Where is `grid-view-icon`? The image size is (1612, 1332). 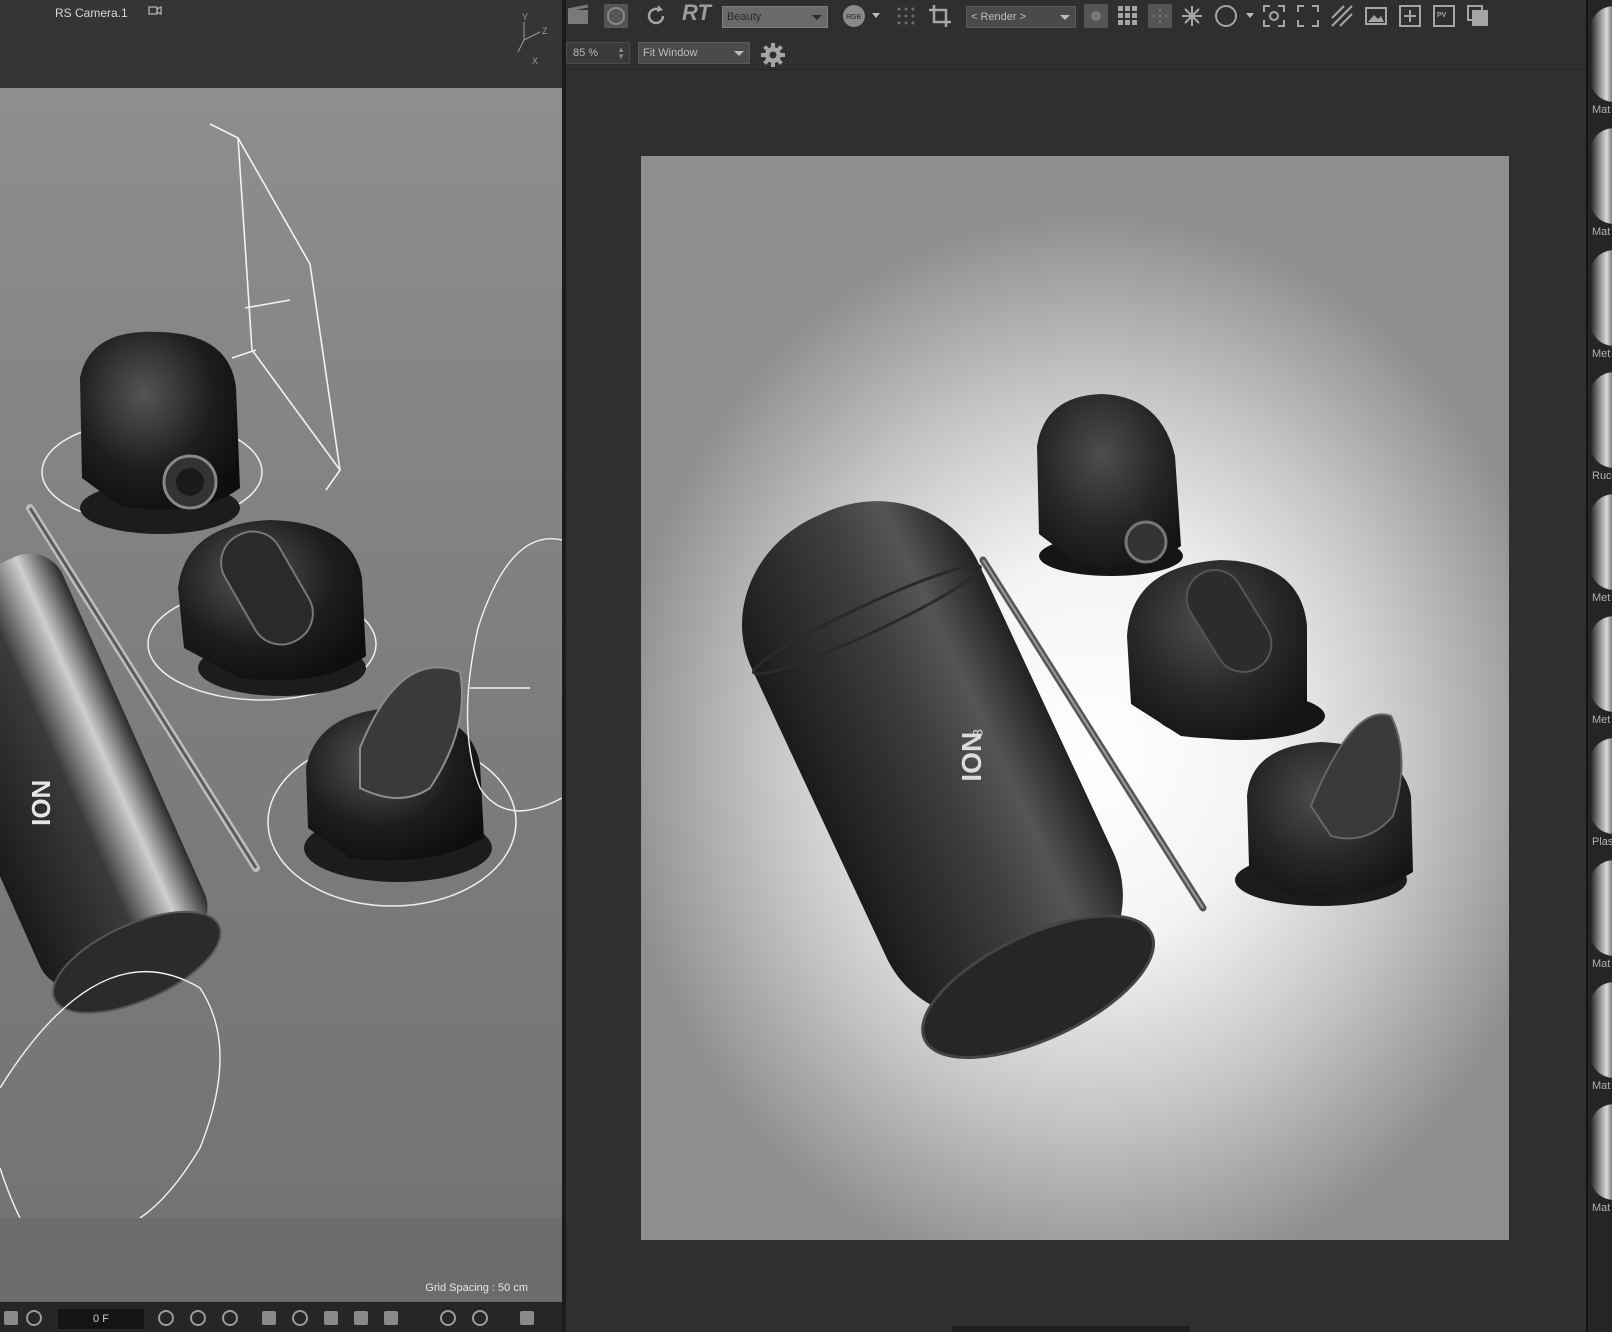 grid-view-icon is located at coordinates (1128, 16).